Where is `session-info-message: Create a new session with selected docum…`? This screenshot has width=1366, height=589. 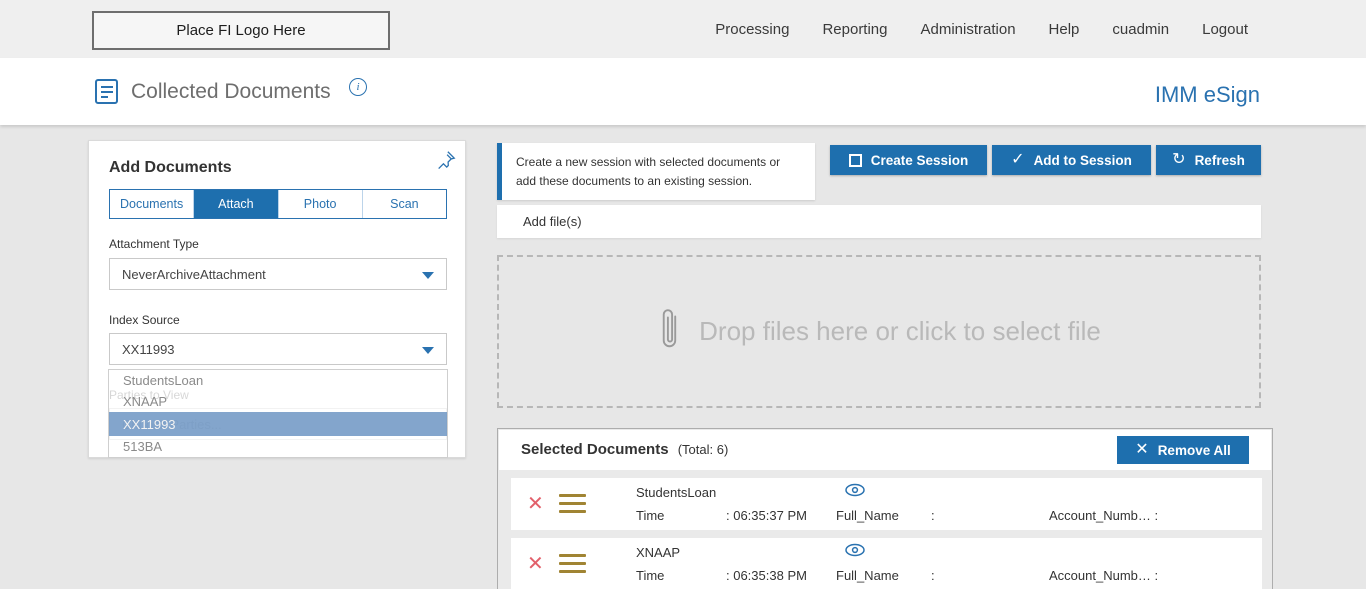 session-info-message: Create a new session with selected docum… is located at coordinates (656, 172).